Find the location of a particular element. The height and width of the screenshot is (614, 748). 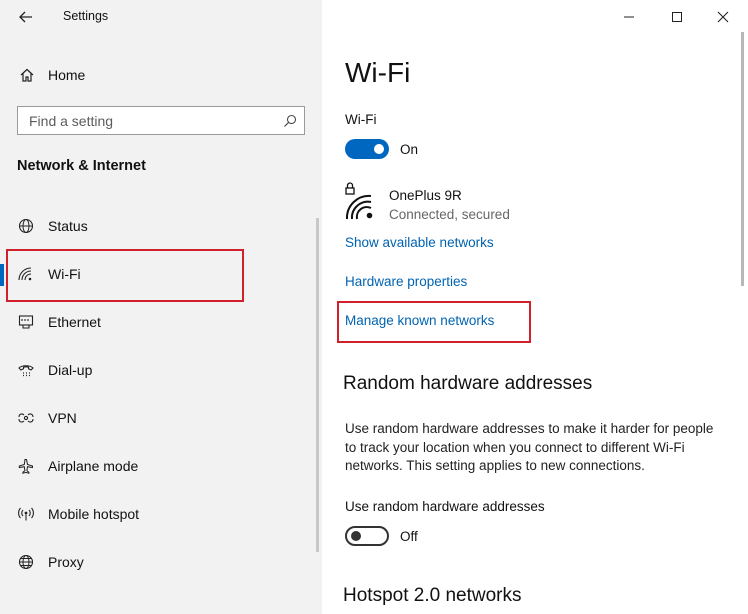

connected-network: OnePlus 9R Connected, secured is located at coordinates (455, 202).